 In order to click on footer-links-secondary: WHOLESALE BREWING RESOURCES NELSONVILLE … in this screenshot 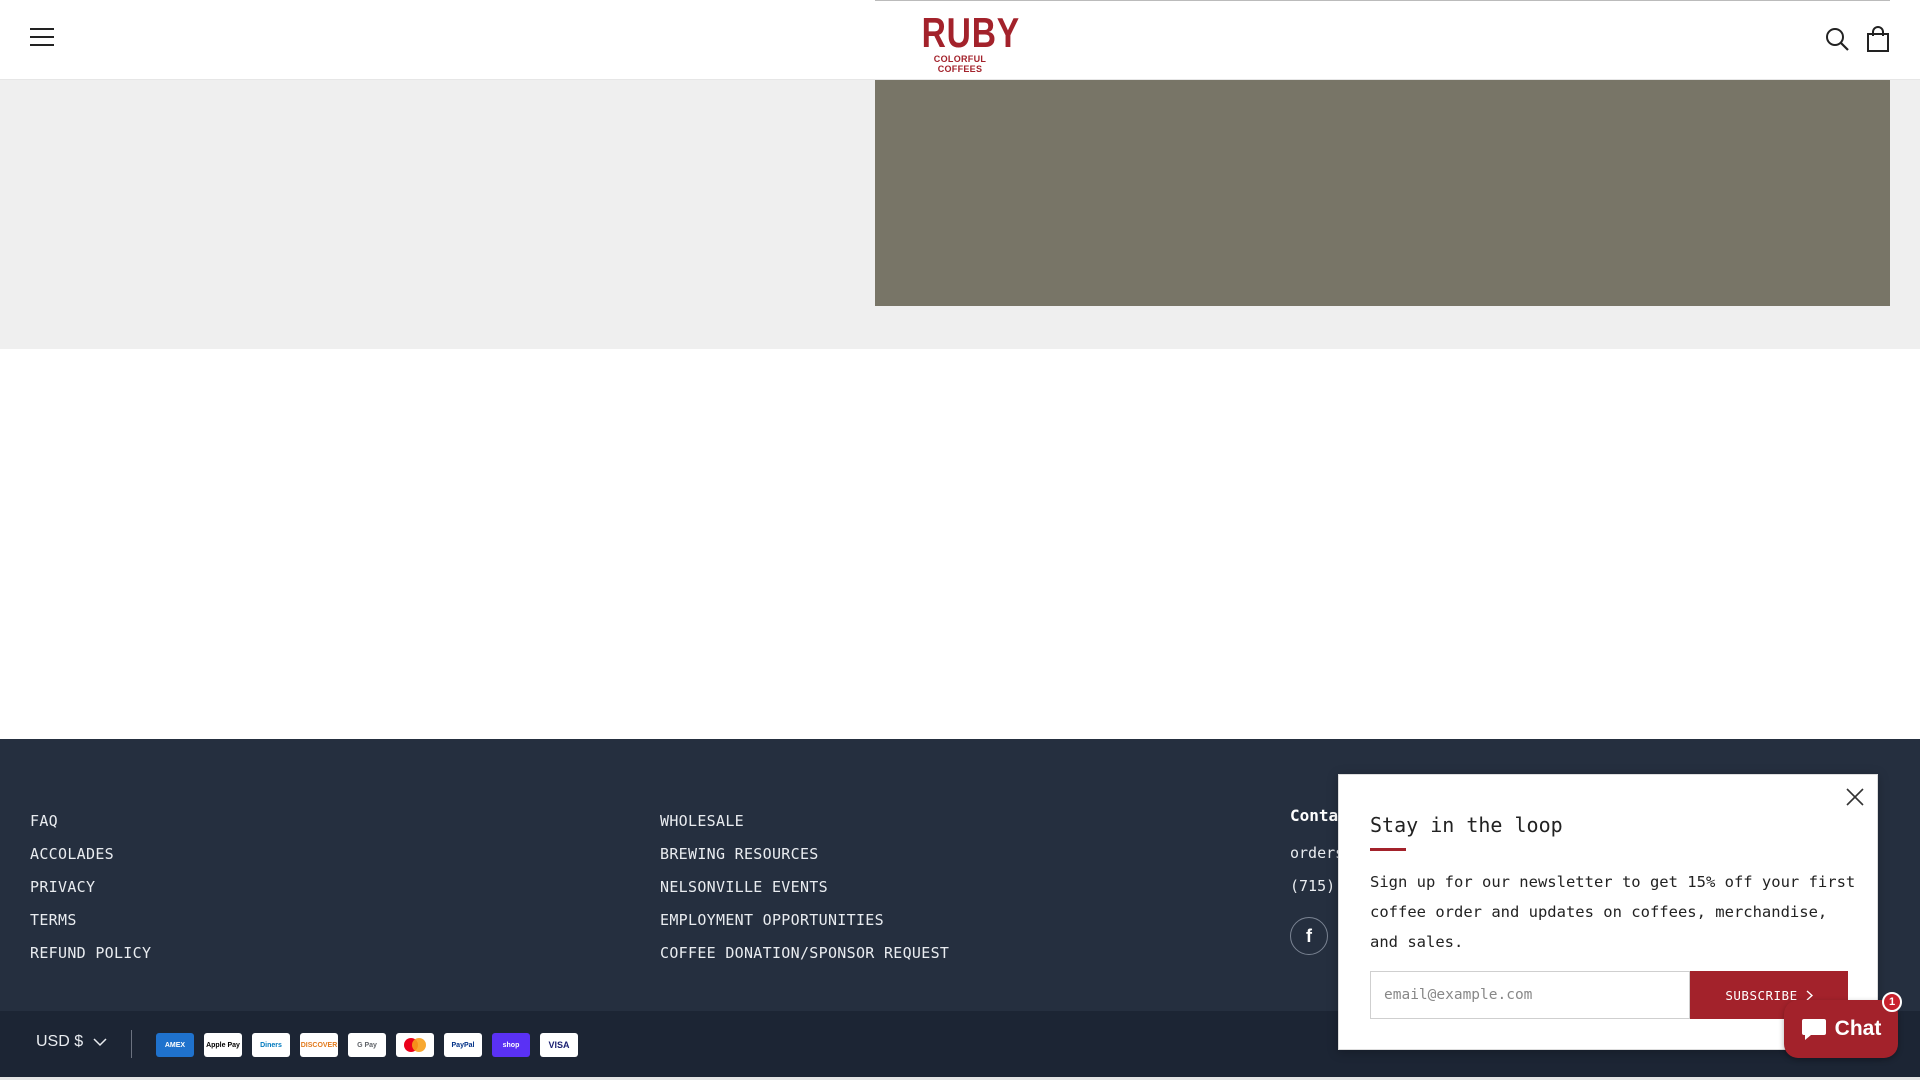, I will do `click(804, 887)`.